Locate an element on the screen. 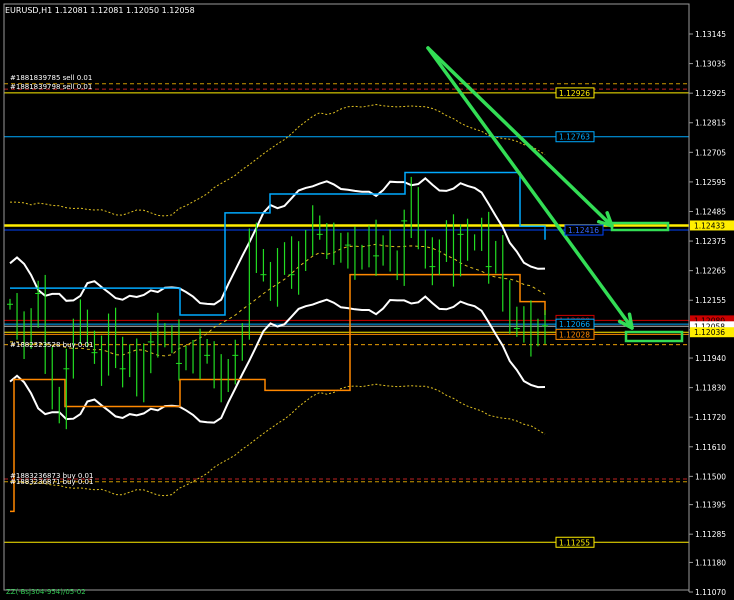  y-tick-label: 1.11285 is located at coordinates (710, 534).